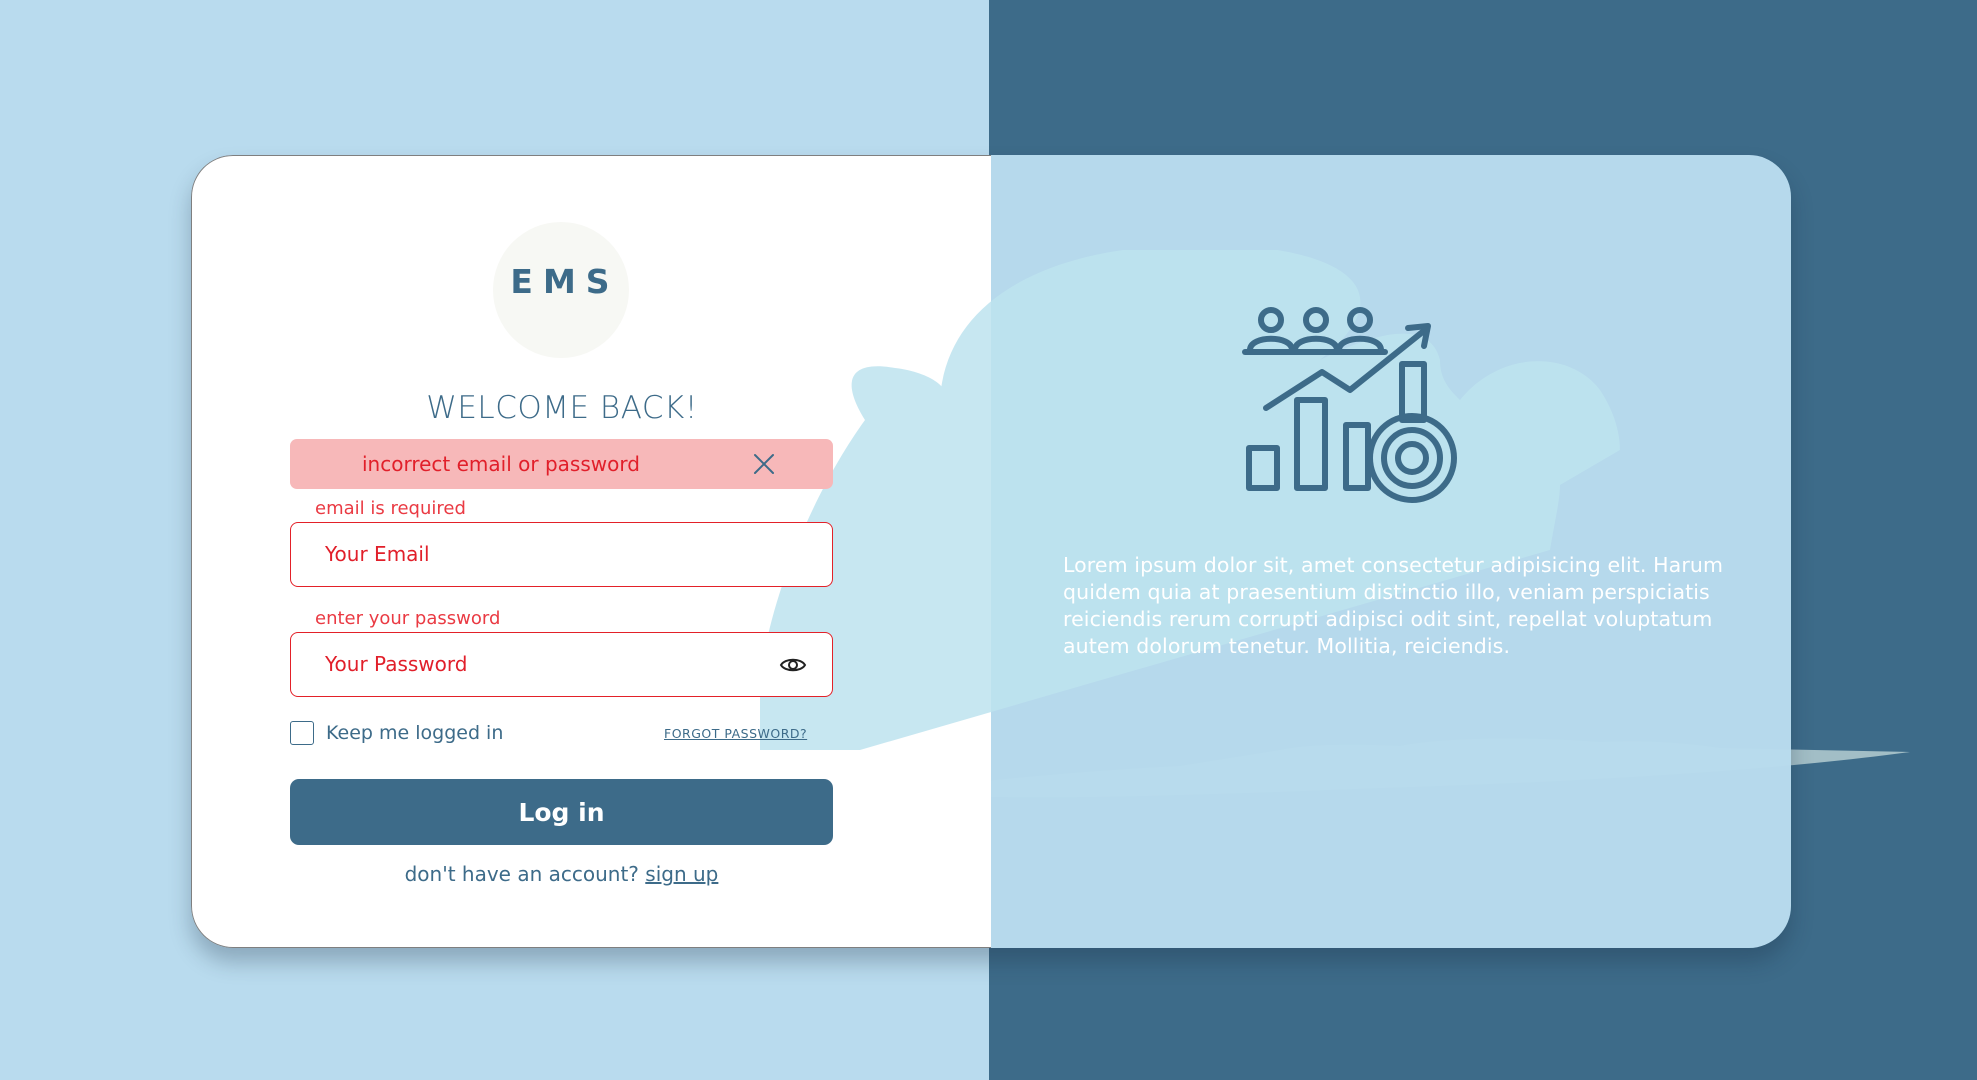 The height and width of the screenshot is (1080, 1977). What do you see at coordinates (764, 464) in the screenshot?
I see `close-icon` at bounding box center [764, 464].